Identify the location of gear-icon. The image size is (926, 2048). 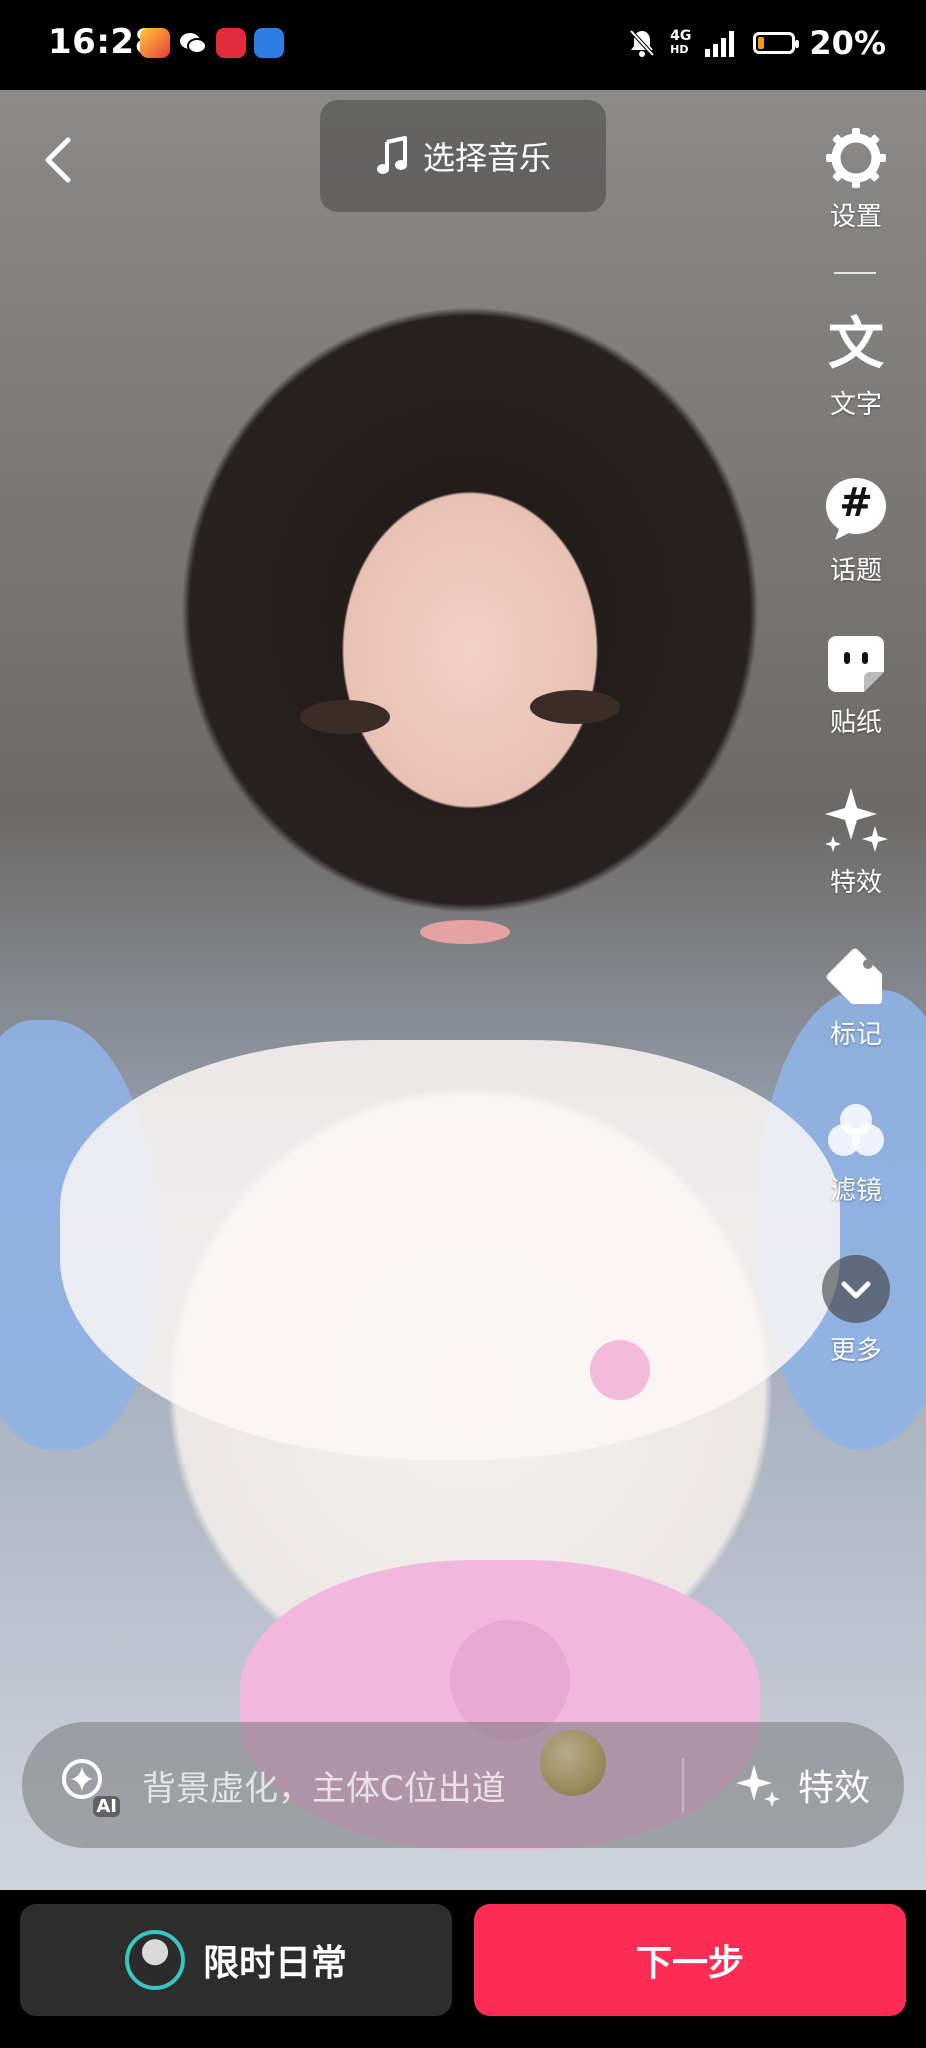
(856, 158).